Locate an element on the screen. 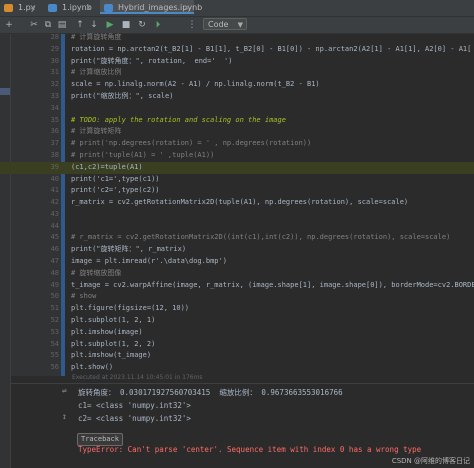 This screenshot has width=474, height=468. code-text: # 计算旋转角度 is located at coordinates (96, 37).